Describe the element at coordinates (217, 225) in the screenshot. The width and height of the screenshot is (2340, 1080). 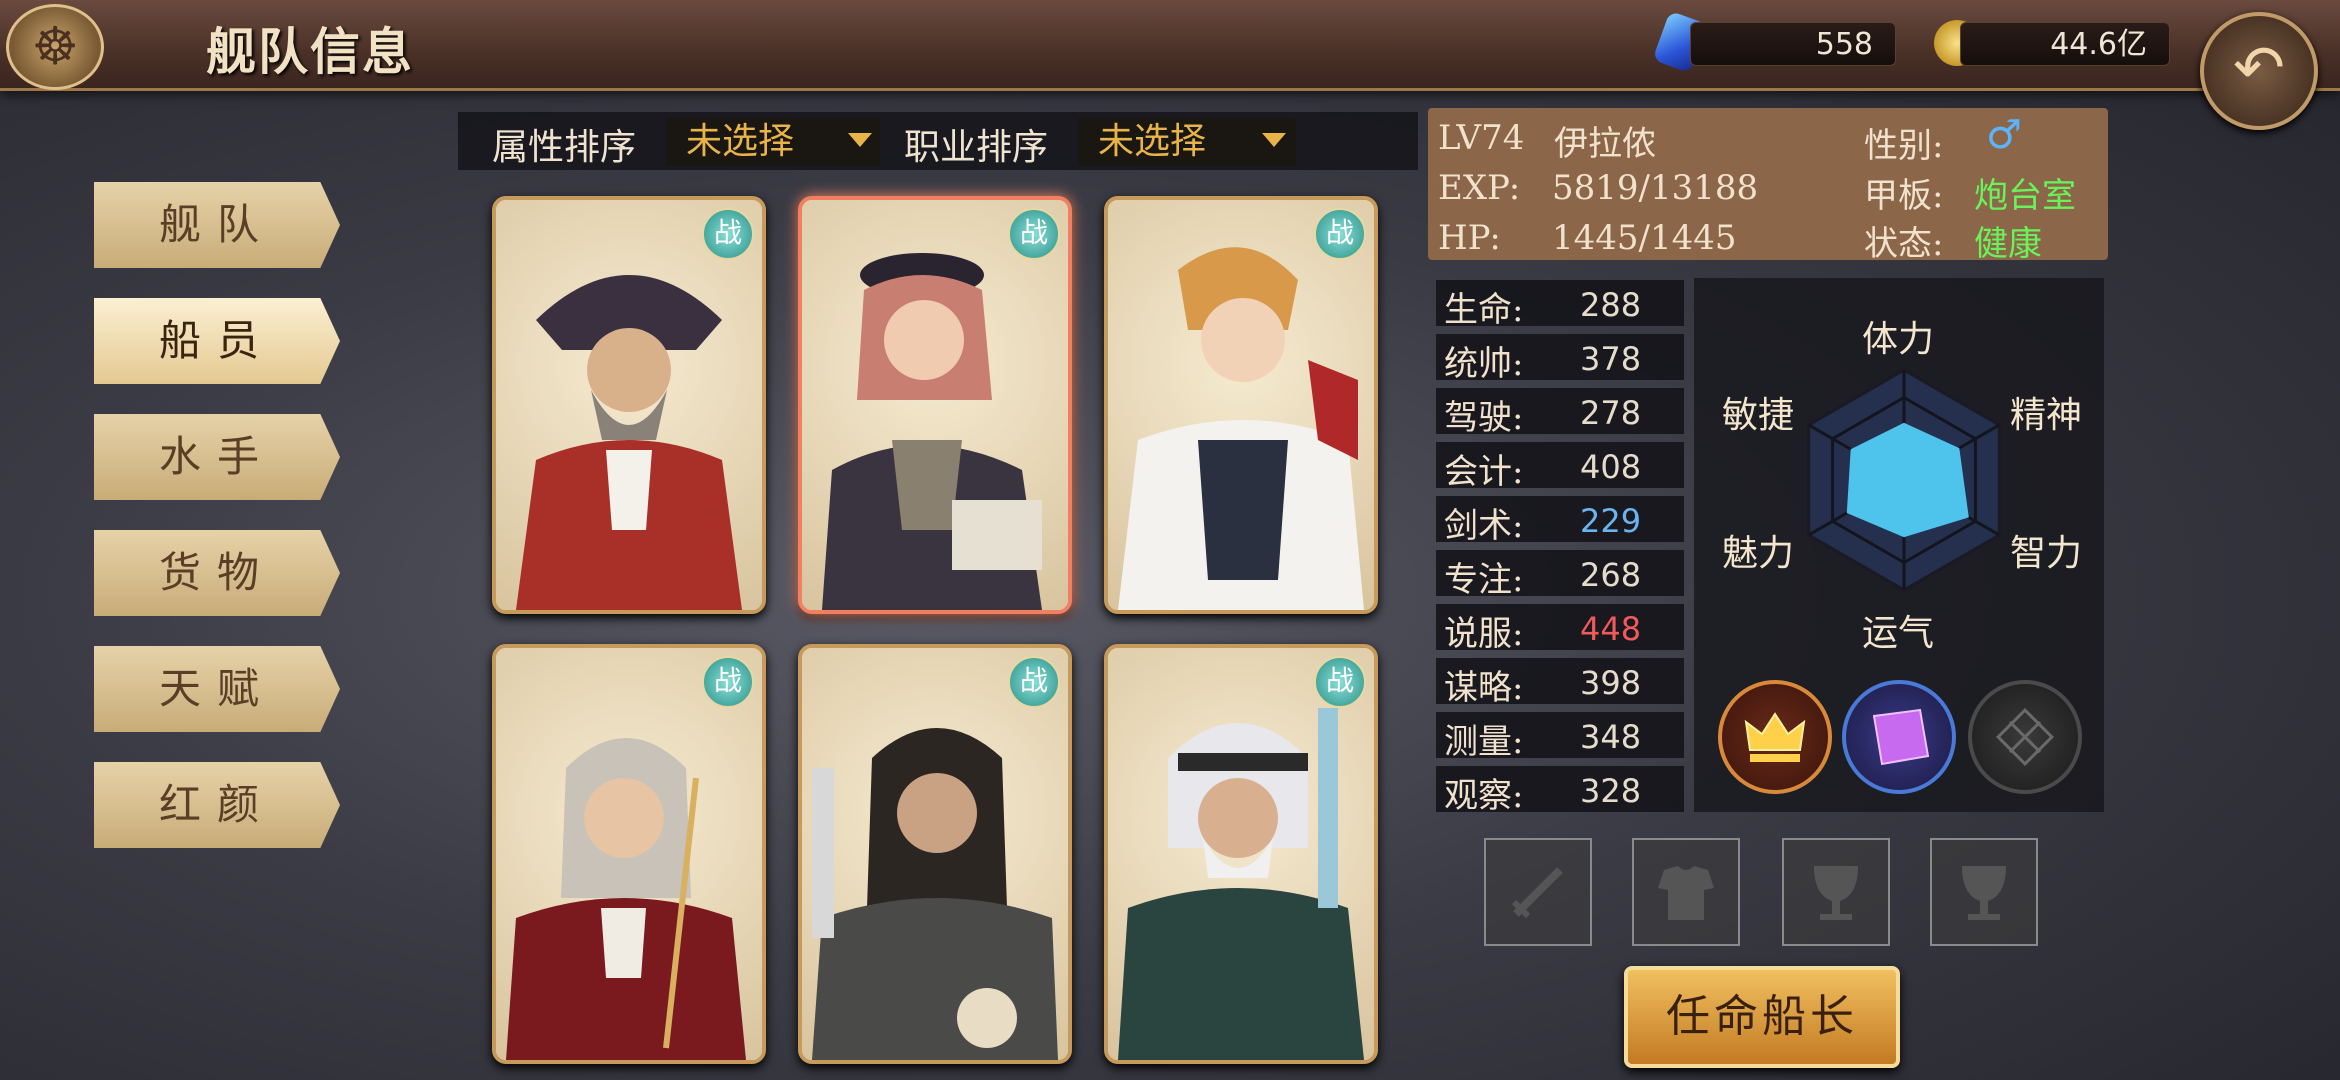
I see `nav-fleet: 舰队` at that location.